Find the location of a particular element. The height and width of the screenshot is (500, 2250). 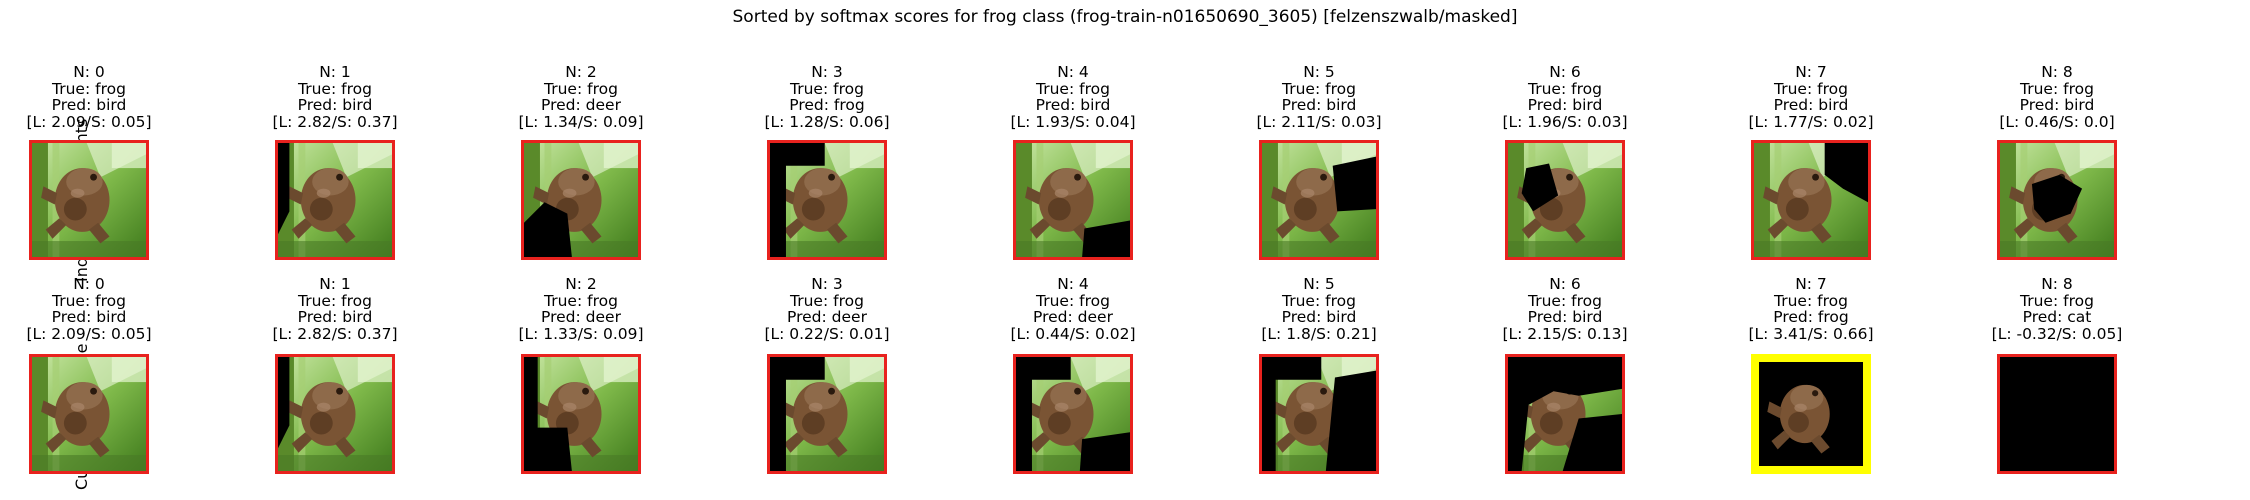

panel-scores: [L: 0.46/S: 0.0] is located at coordinates (2057, 121).